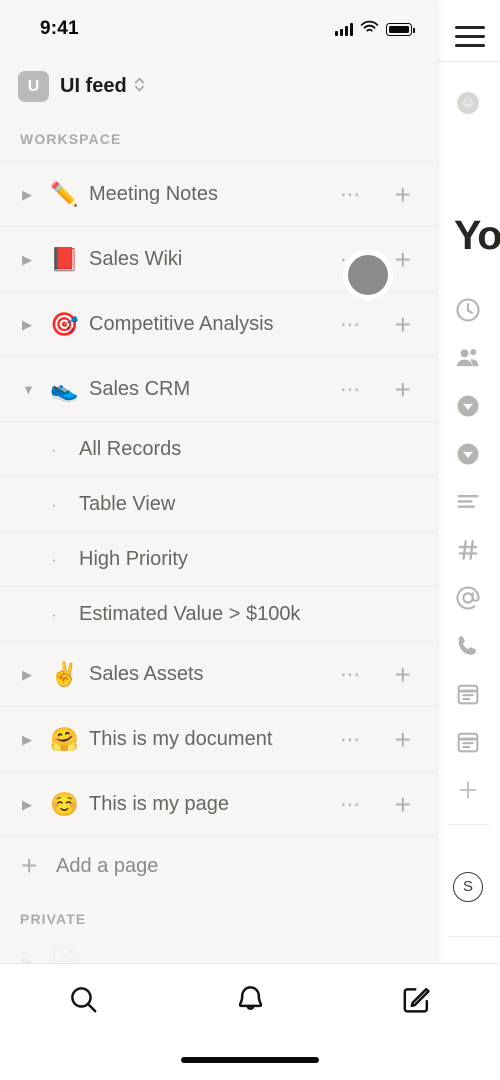 This screenshot has height=1080, width=500. I want to click on people-icon, so click(468, 358).